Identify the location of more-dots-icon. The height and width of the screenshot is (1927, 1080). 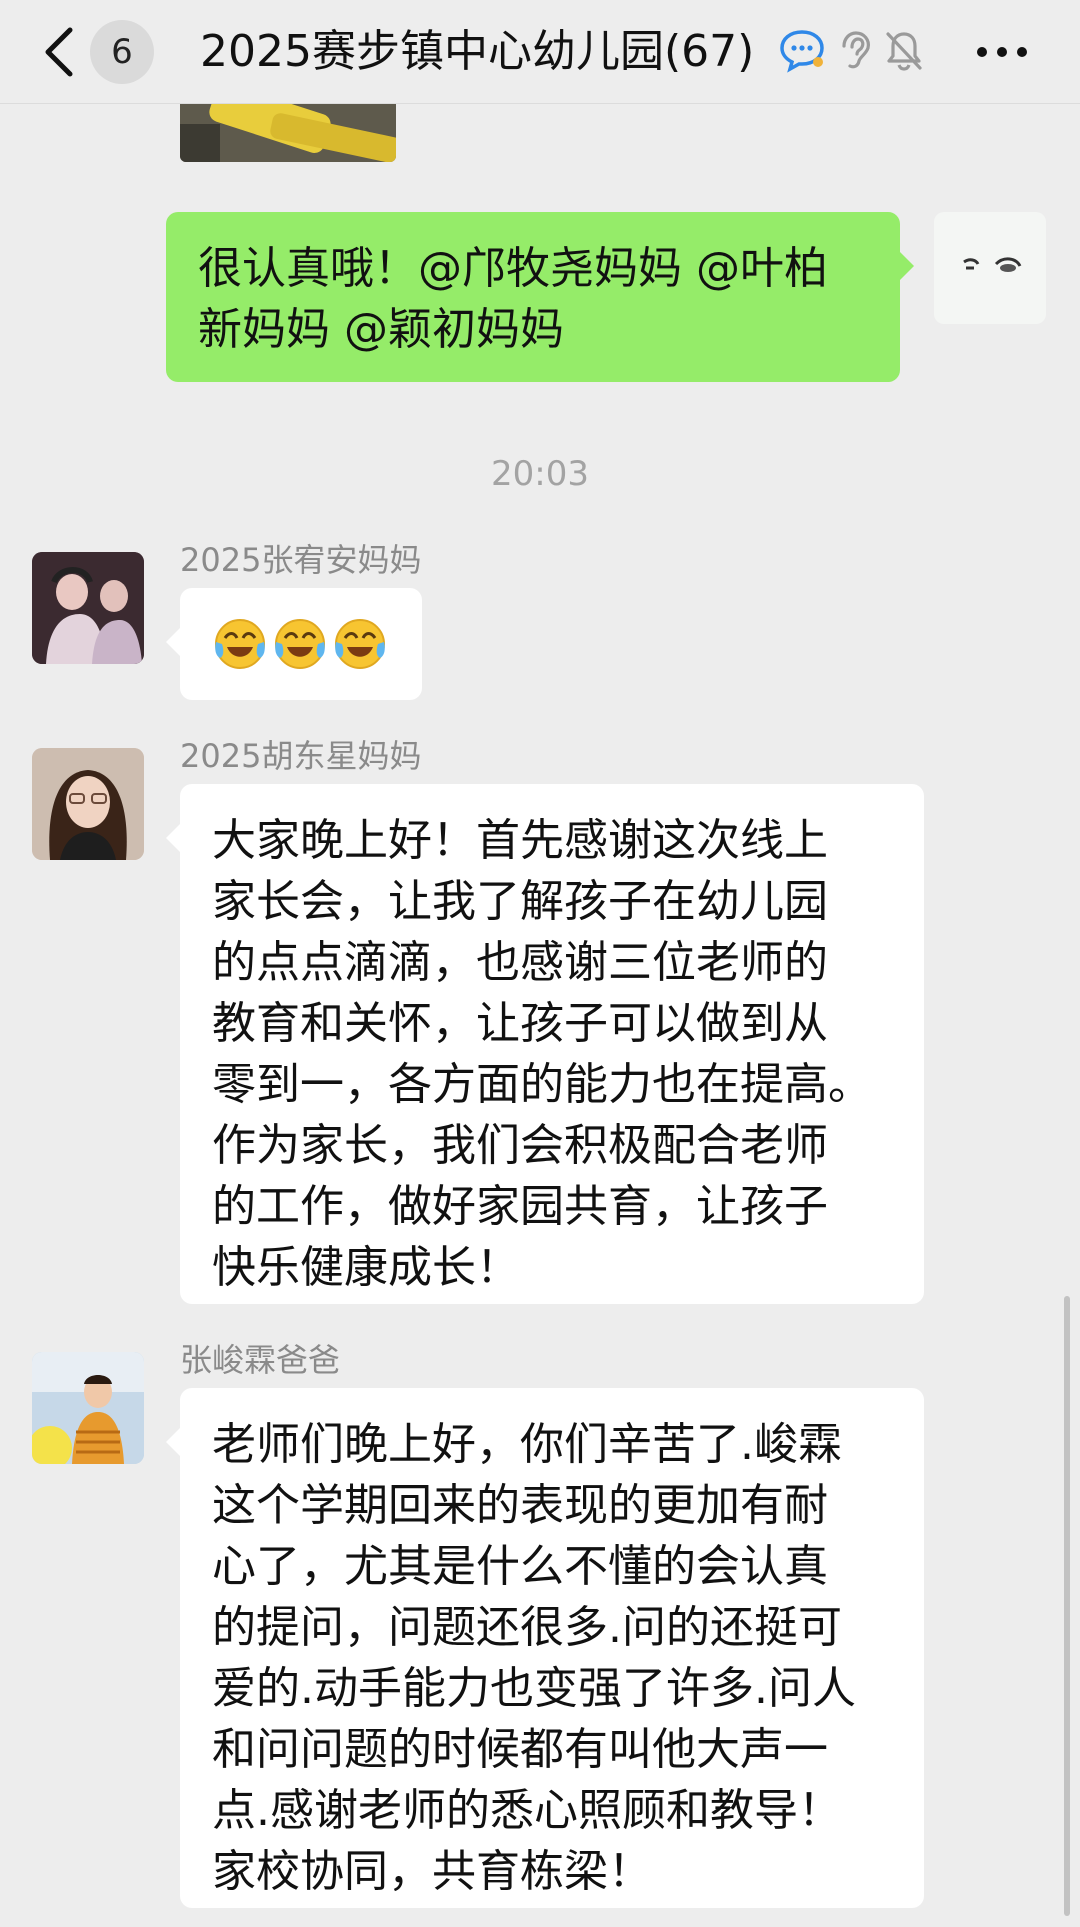
(1002, 52).